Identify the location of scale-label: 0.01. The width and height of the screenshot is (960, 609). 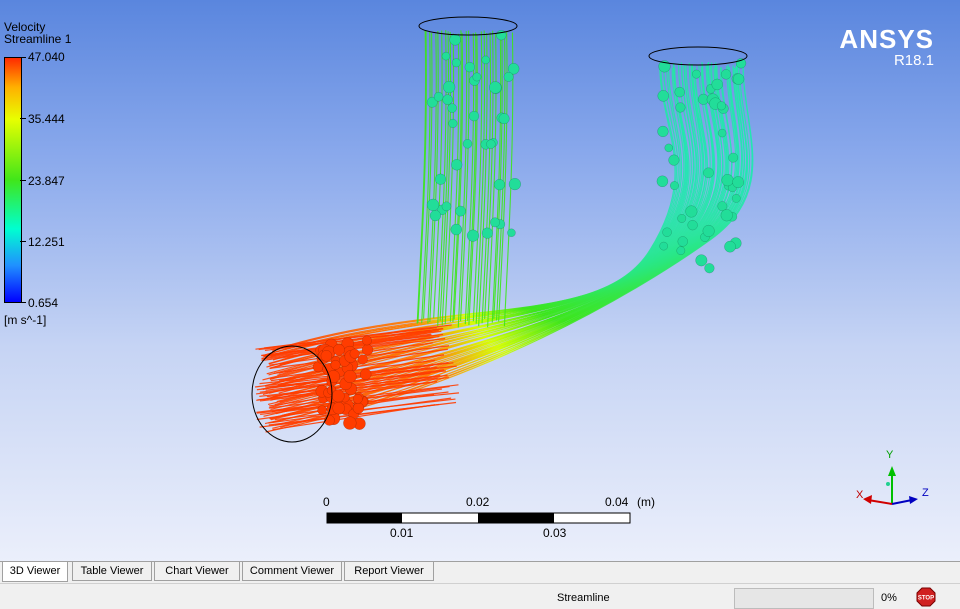
(402, 533).